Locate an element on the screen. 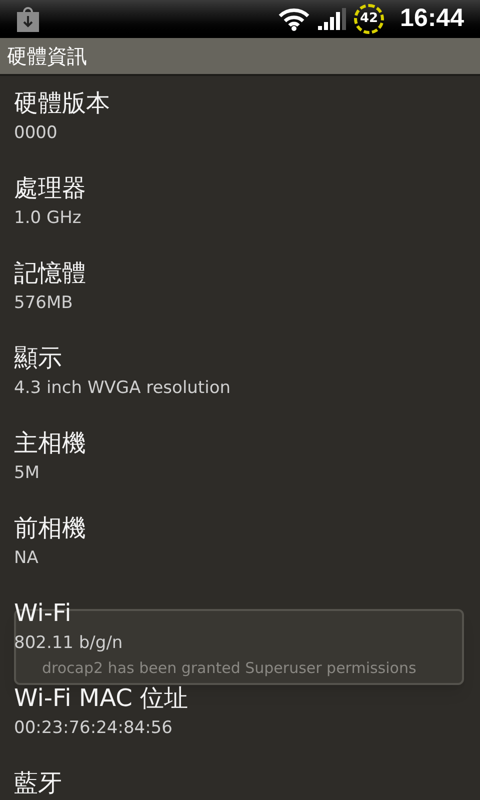  item-title: 記憶體 is located at coordinates (50, 273).